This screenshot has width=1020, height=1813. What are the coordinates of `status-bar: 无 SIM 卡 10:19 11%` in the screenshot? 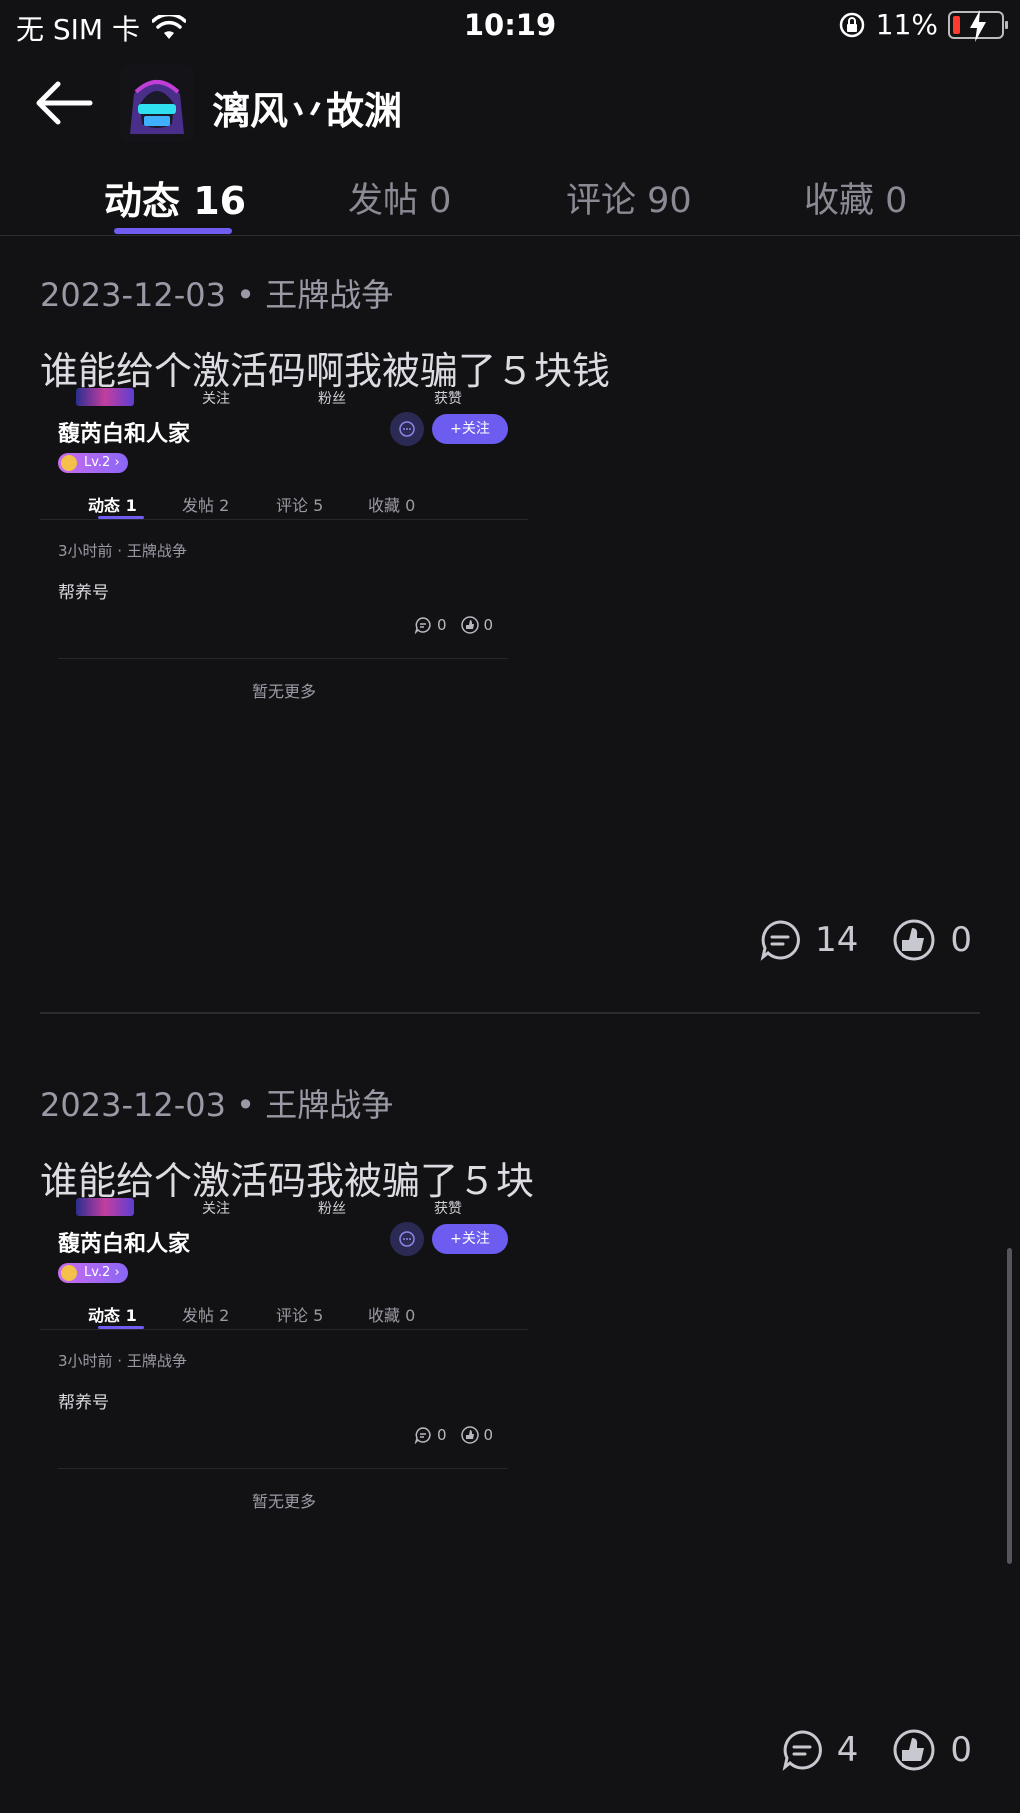 It's located at (510, 26).